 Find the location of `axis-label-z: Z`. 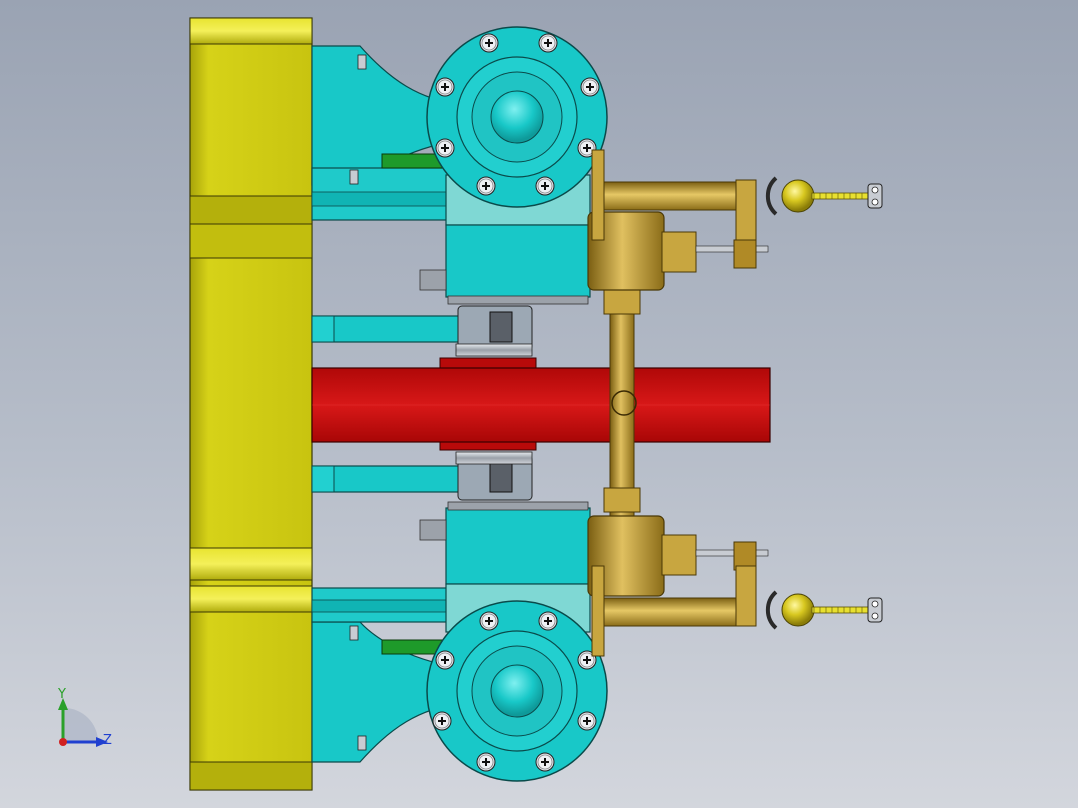

axis-label-z: Z is located at coordinates (107, 740).